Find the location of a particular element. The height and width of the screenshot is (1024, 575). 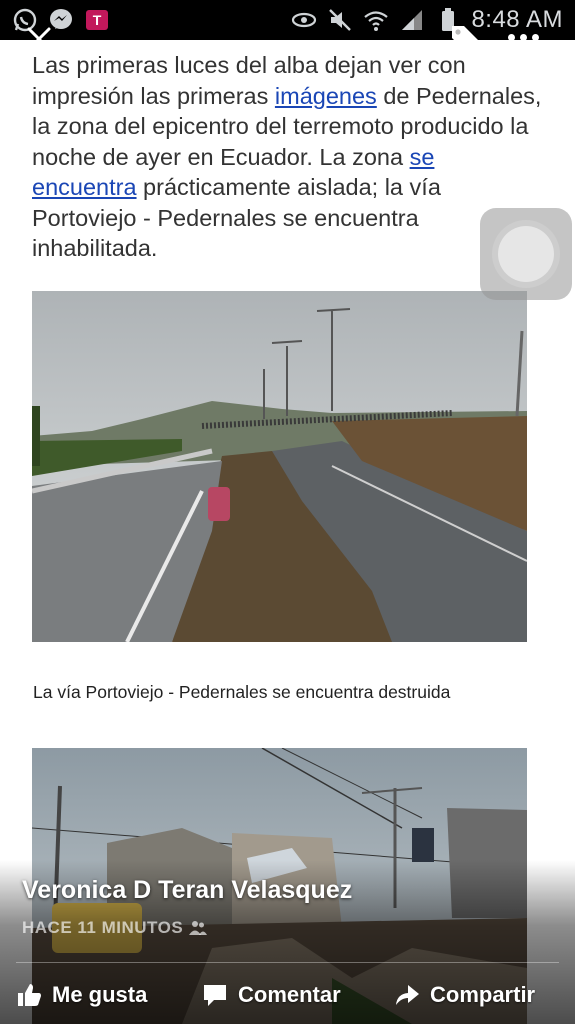

post-actions: Me gusta Comentar Compartir is located at coordinates (287, 995).